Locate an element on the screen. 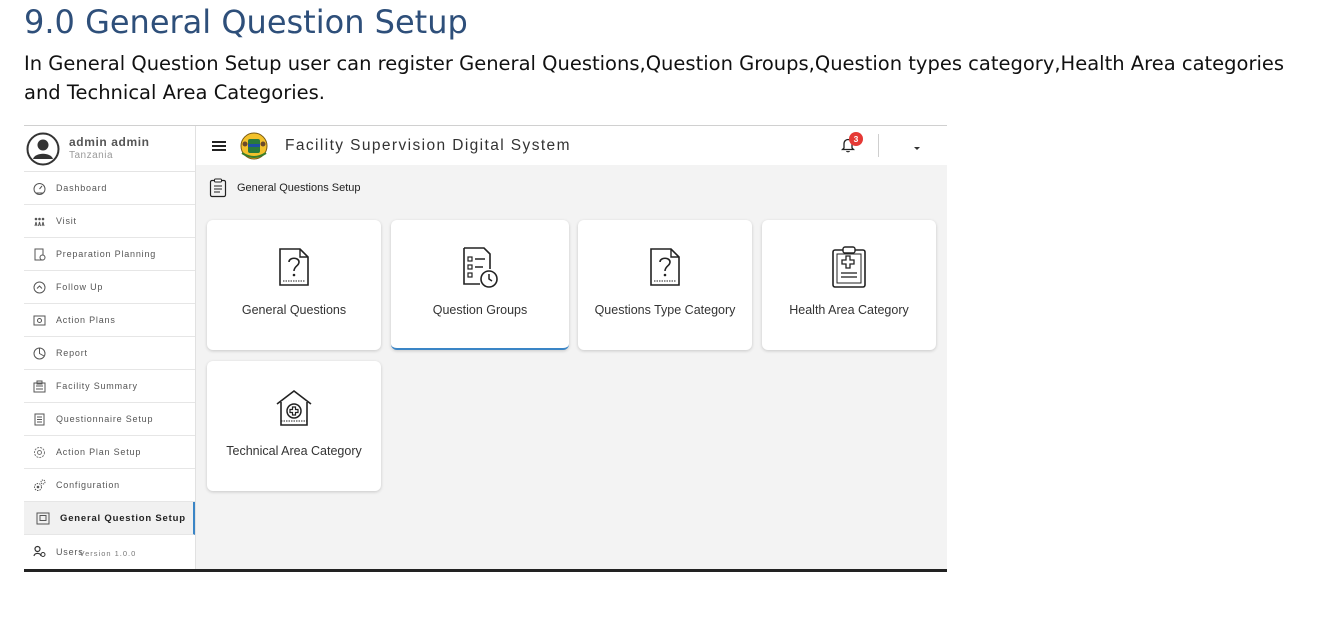  topbar-divider is located at coordinates (878, 145).